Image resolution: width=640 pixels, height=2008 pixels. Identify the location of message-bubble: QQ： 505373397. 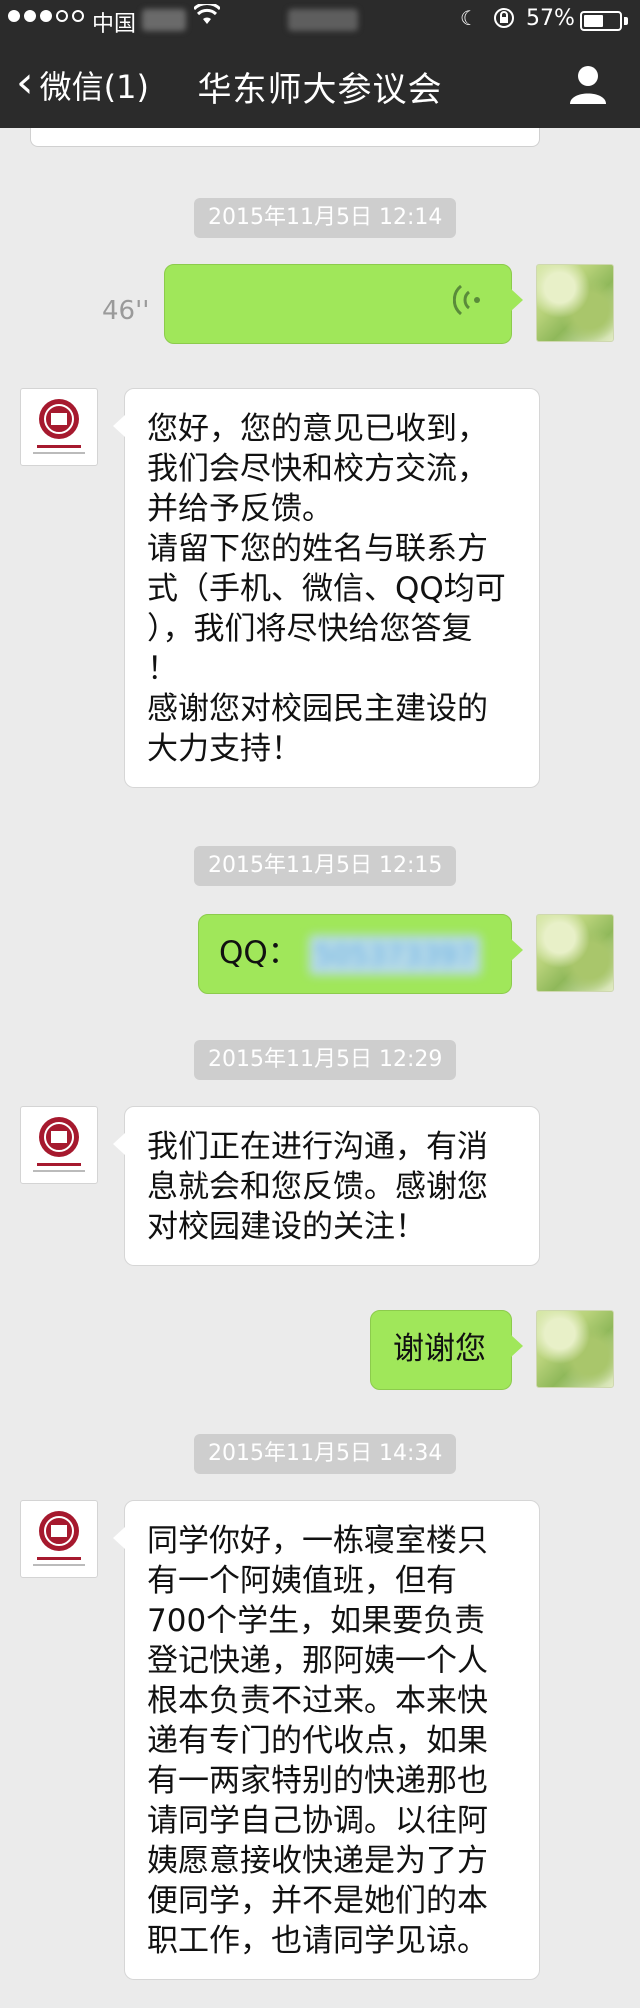
(360, 954).